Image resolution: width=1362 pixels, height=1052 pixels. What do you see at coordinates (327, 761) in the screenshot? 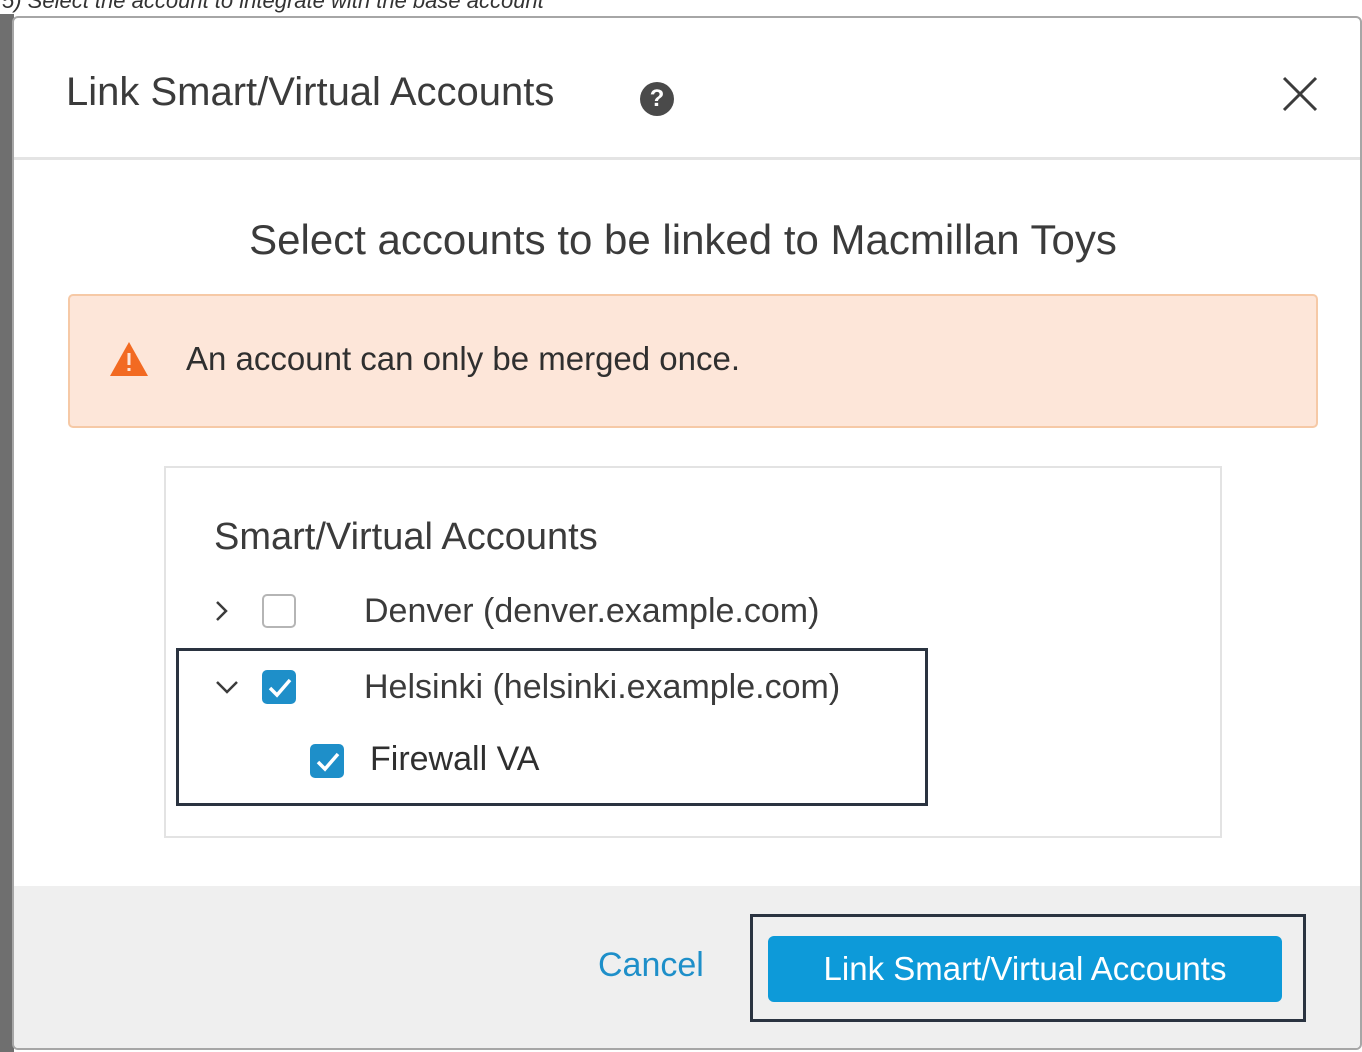
I see `firewall-va-checkbox` at bounding box center [327, 761].